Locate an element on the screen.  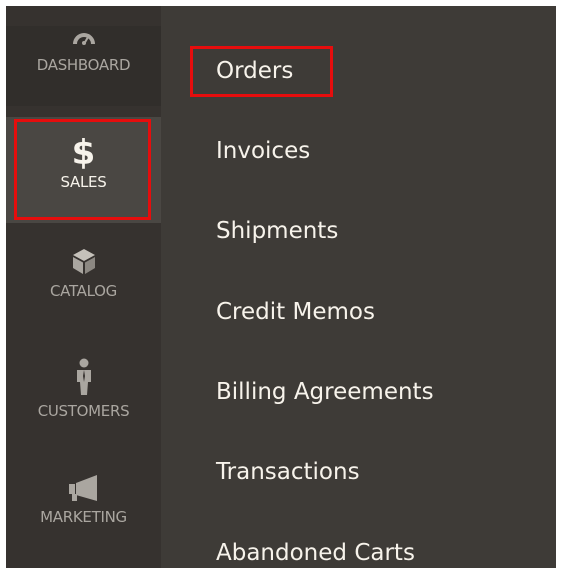
submenu-invoices: Invoices is located at coordinates (263, 151).